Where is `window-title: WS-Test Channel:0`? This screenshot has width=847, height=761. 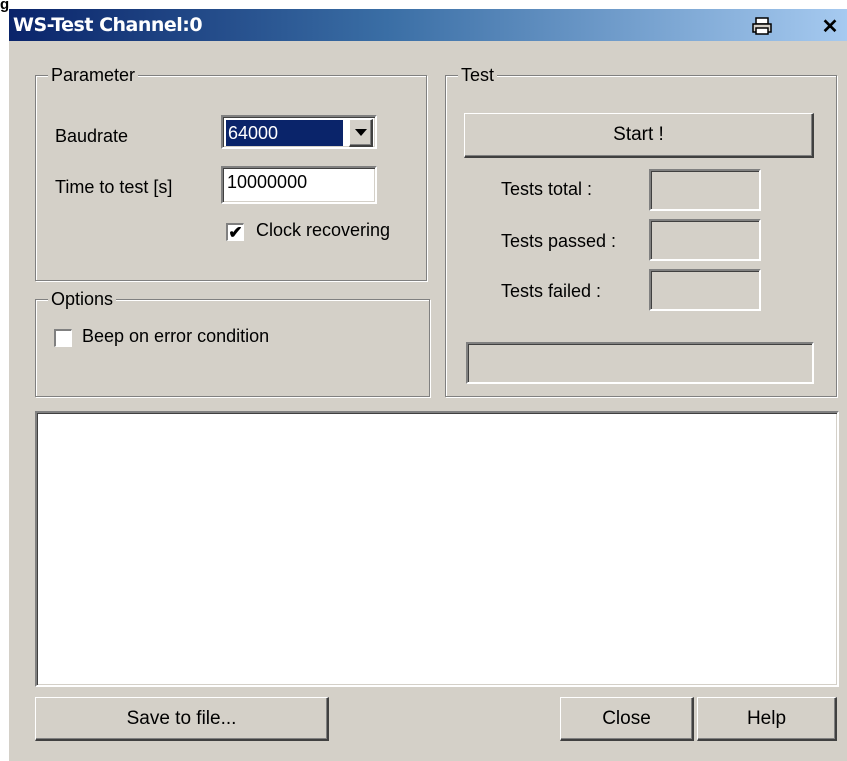 window-title: WS-Test Channel:0 is located at coordinates (108, 25).